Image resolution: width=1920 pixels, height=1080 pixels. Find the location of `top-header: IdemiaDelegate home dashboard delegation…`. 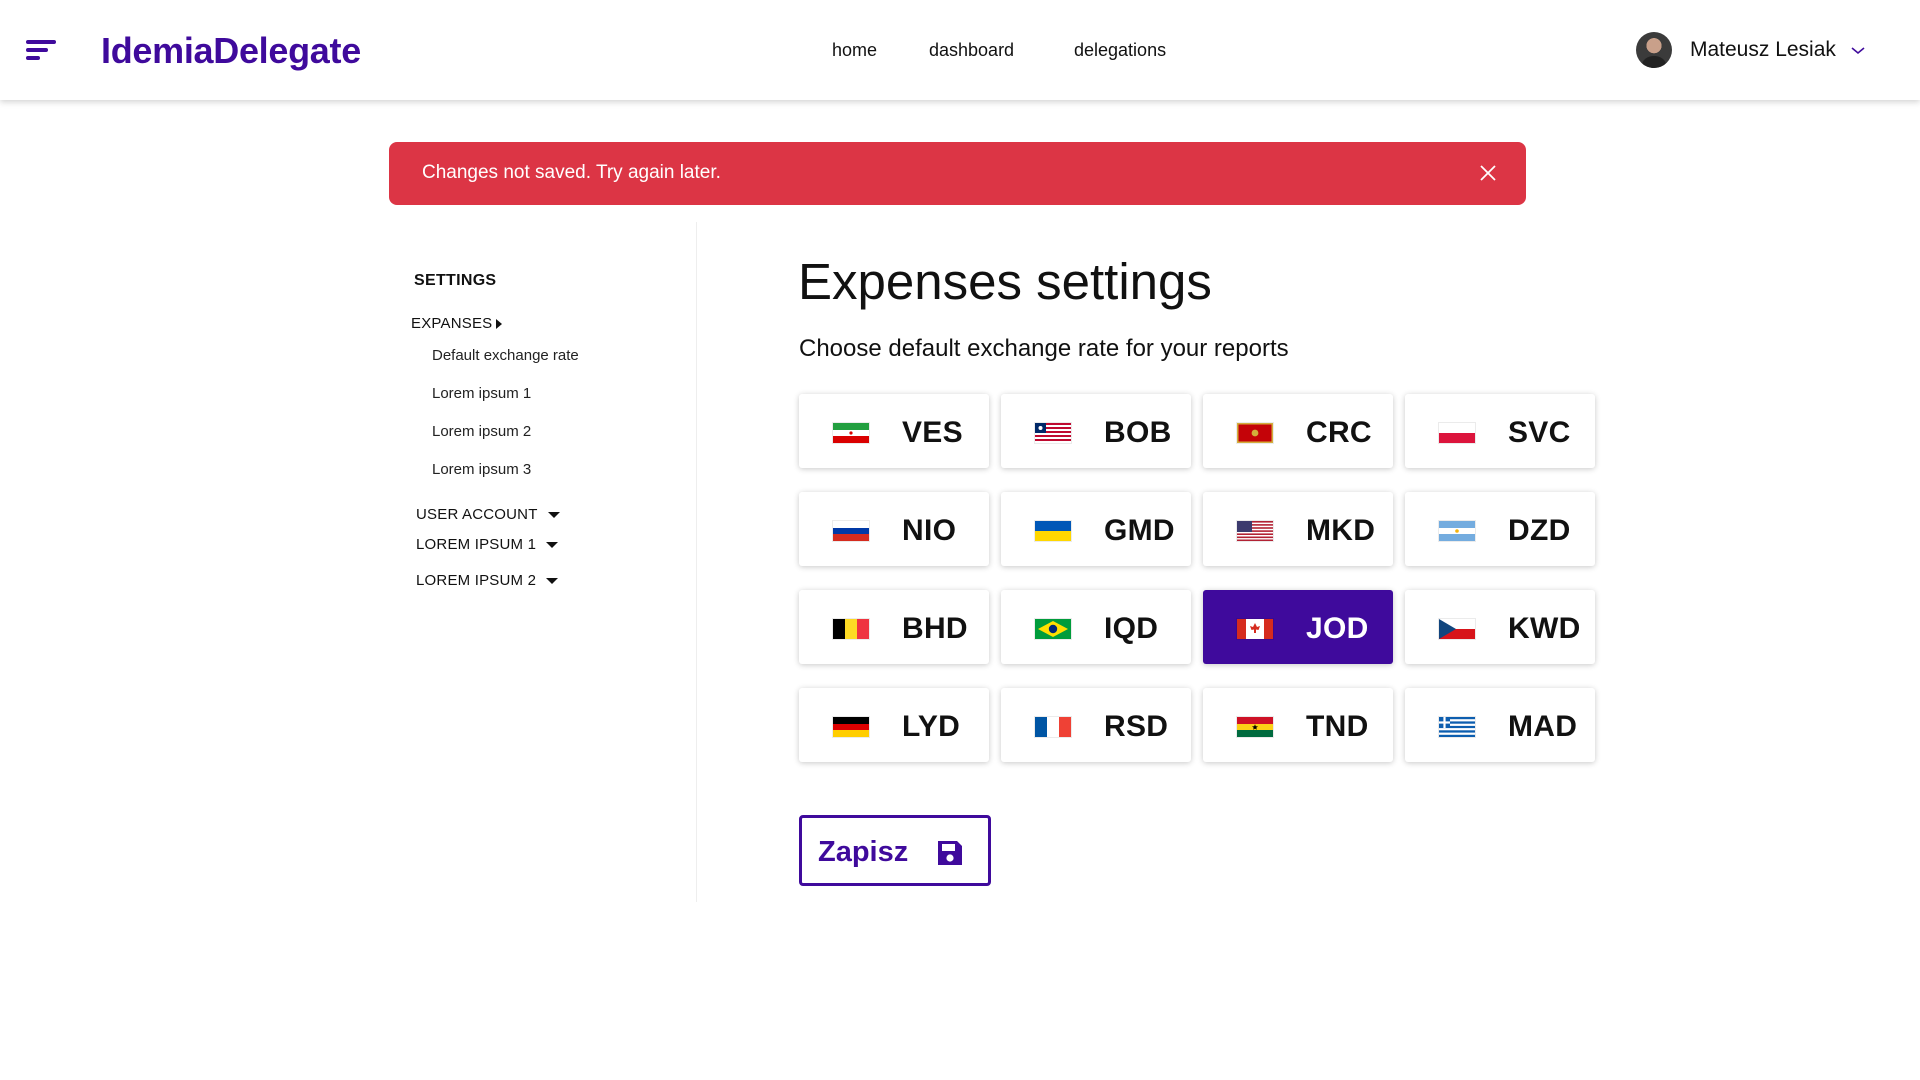

top-header: IdemiaDelegate home dashboard delegation… is located at coordinates (960, 50).